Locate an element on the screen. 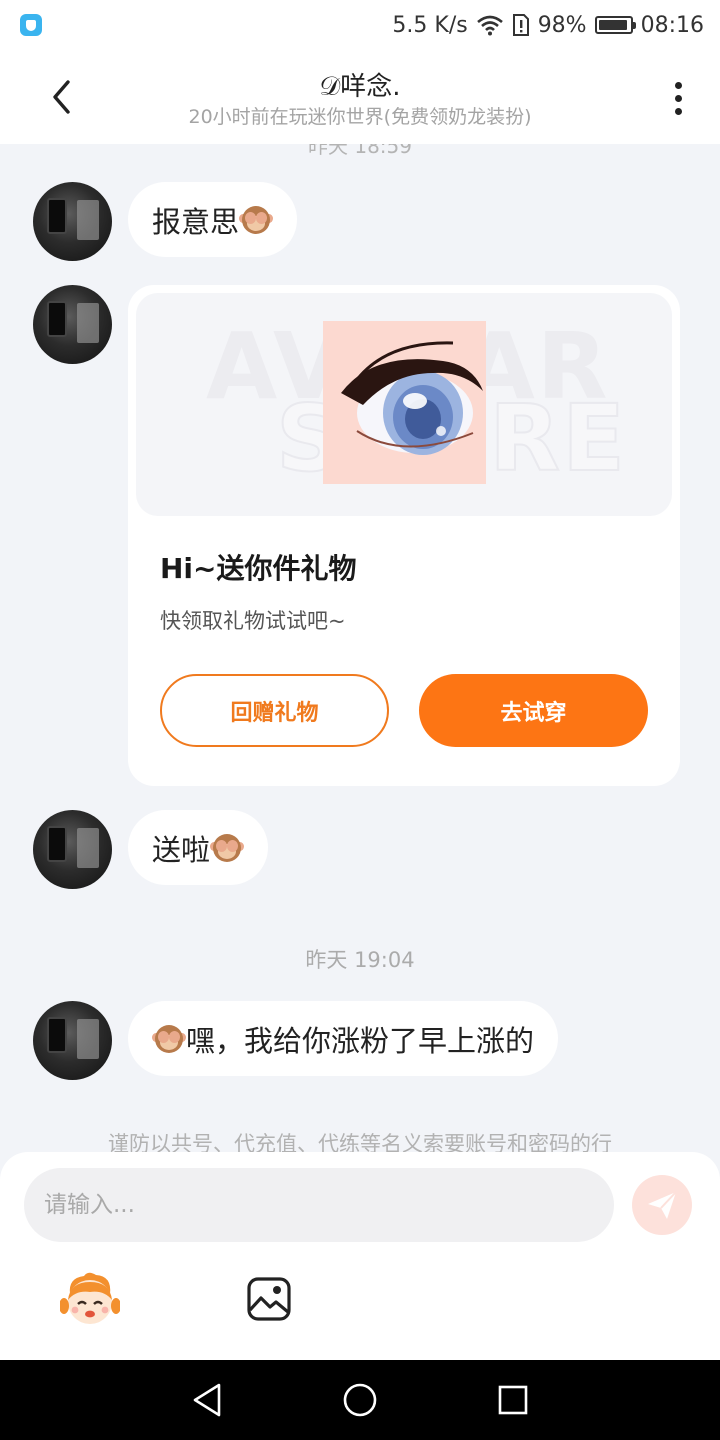 Image resolution: width=720 pixels, height=1440 pixels. send-button is located at coordinates (662, 1205).